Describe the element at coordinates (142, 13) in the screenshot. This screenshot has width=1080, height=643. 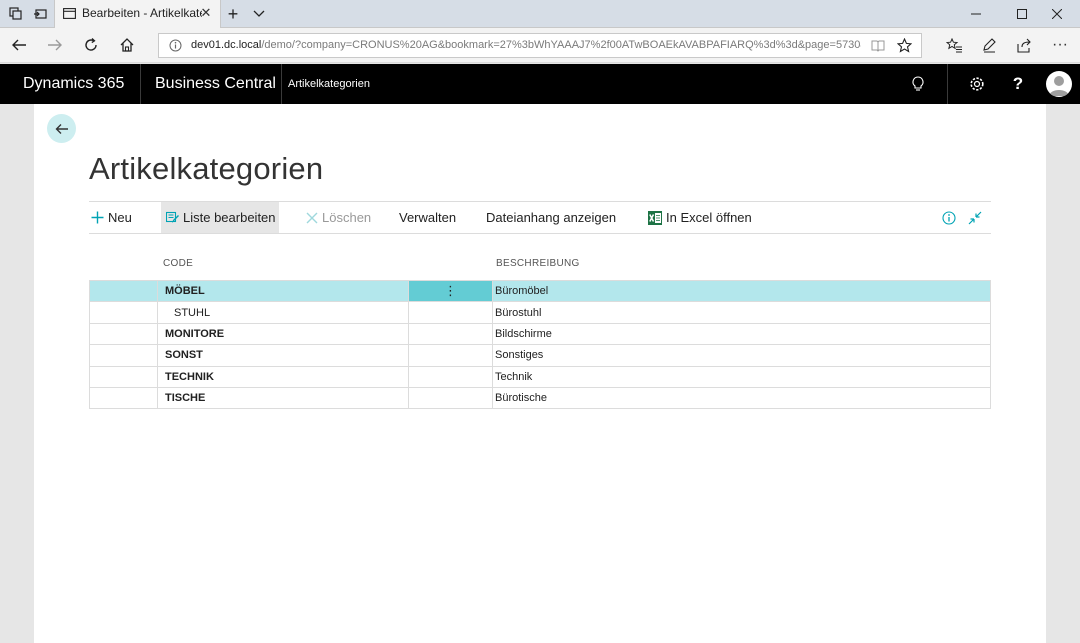
I see `tab-title: Bearbeiten - Artikelkate` at that location.